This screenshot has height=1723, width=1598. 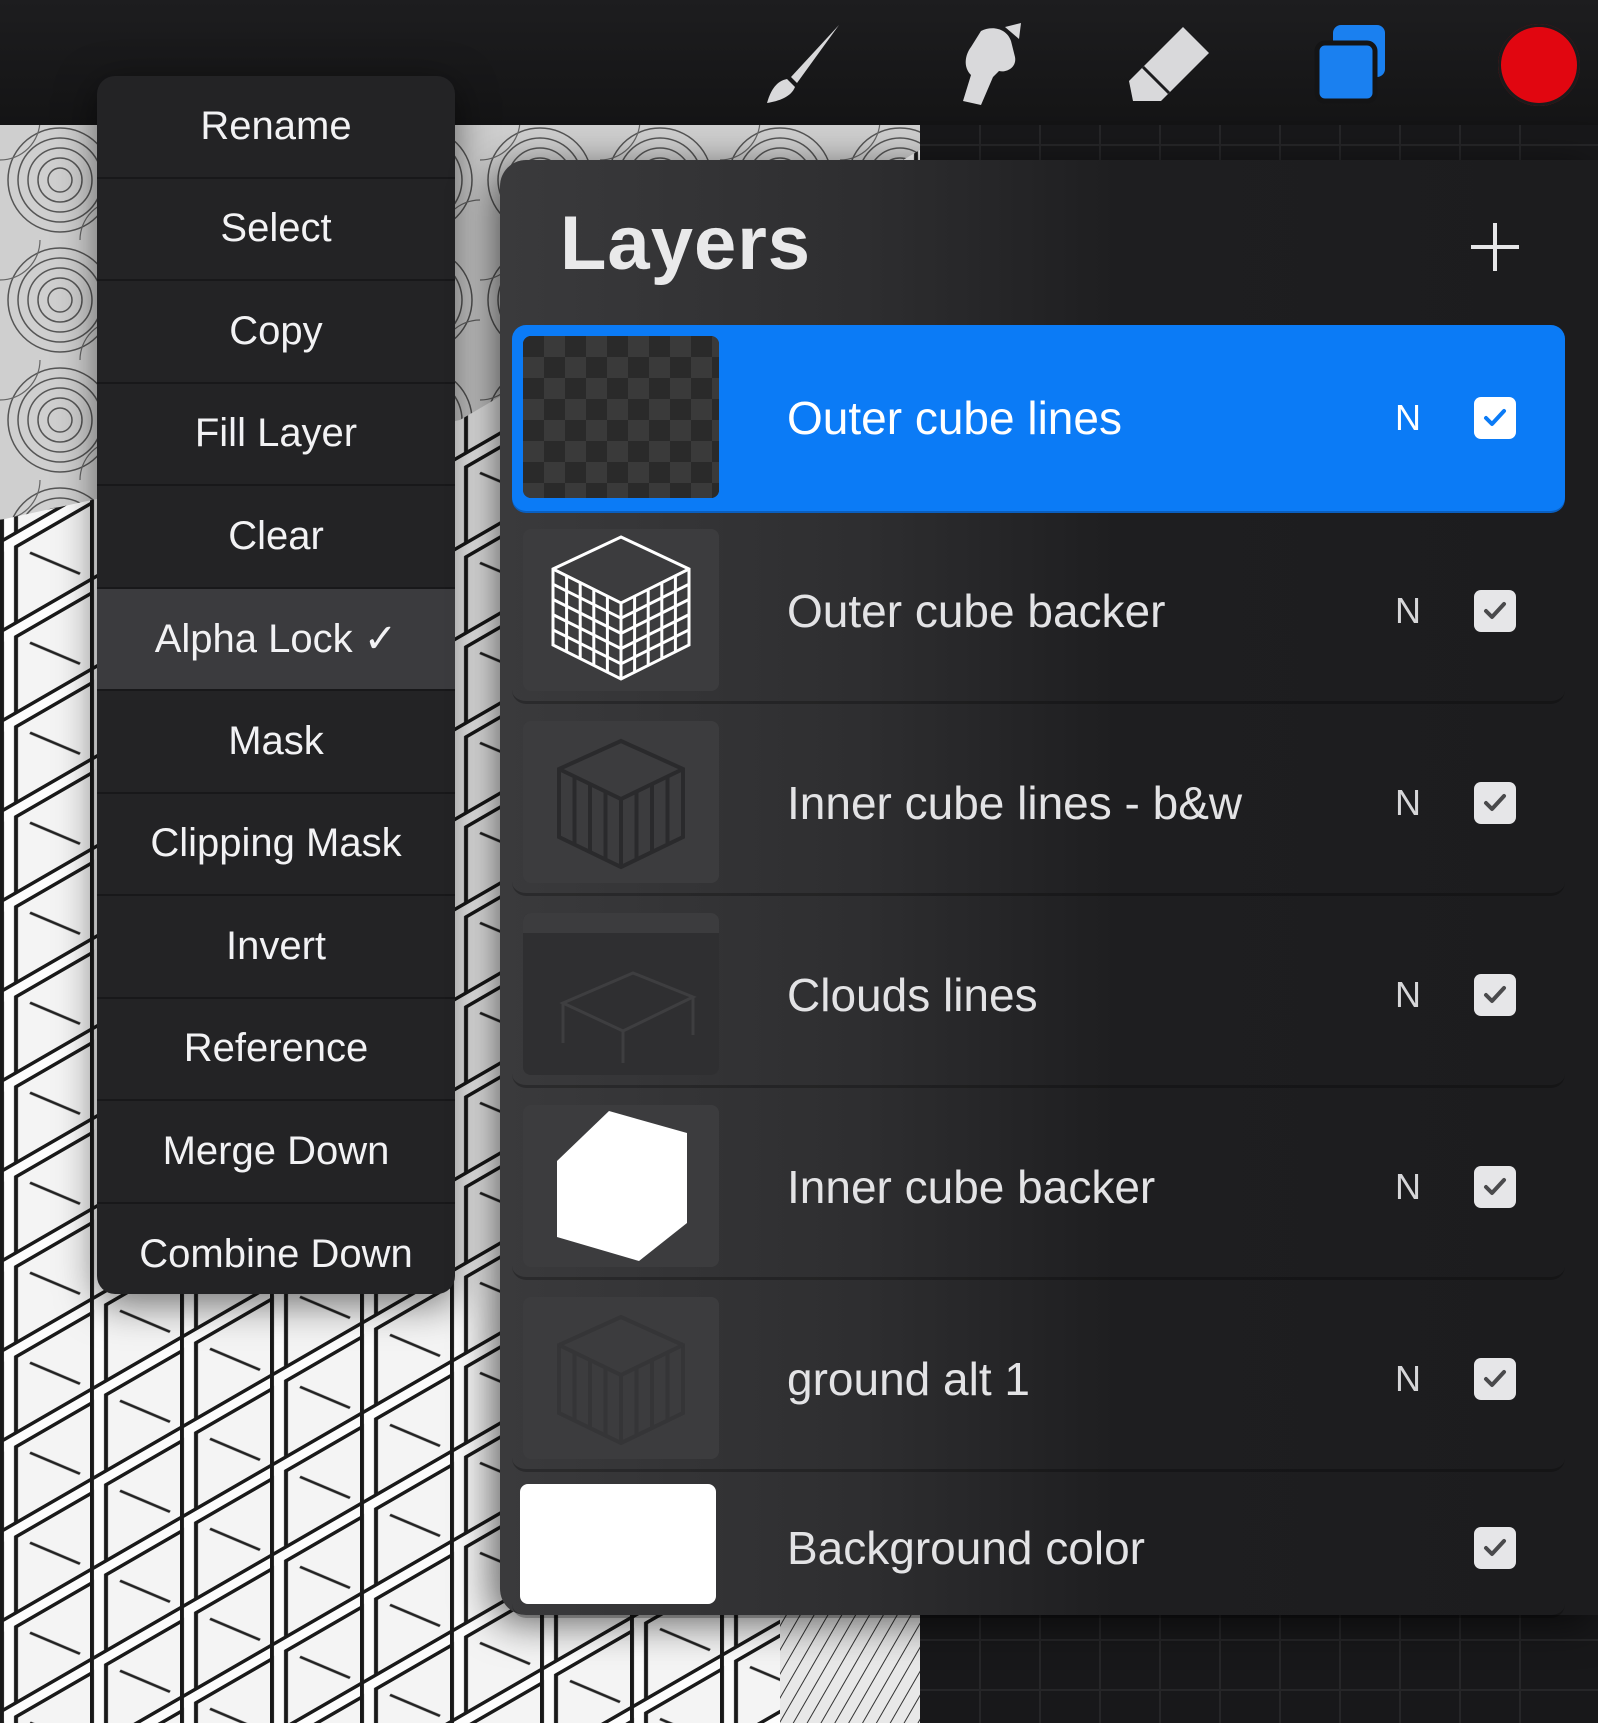 I want to click on eraser-icon, so click(x=1169, y=64).